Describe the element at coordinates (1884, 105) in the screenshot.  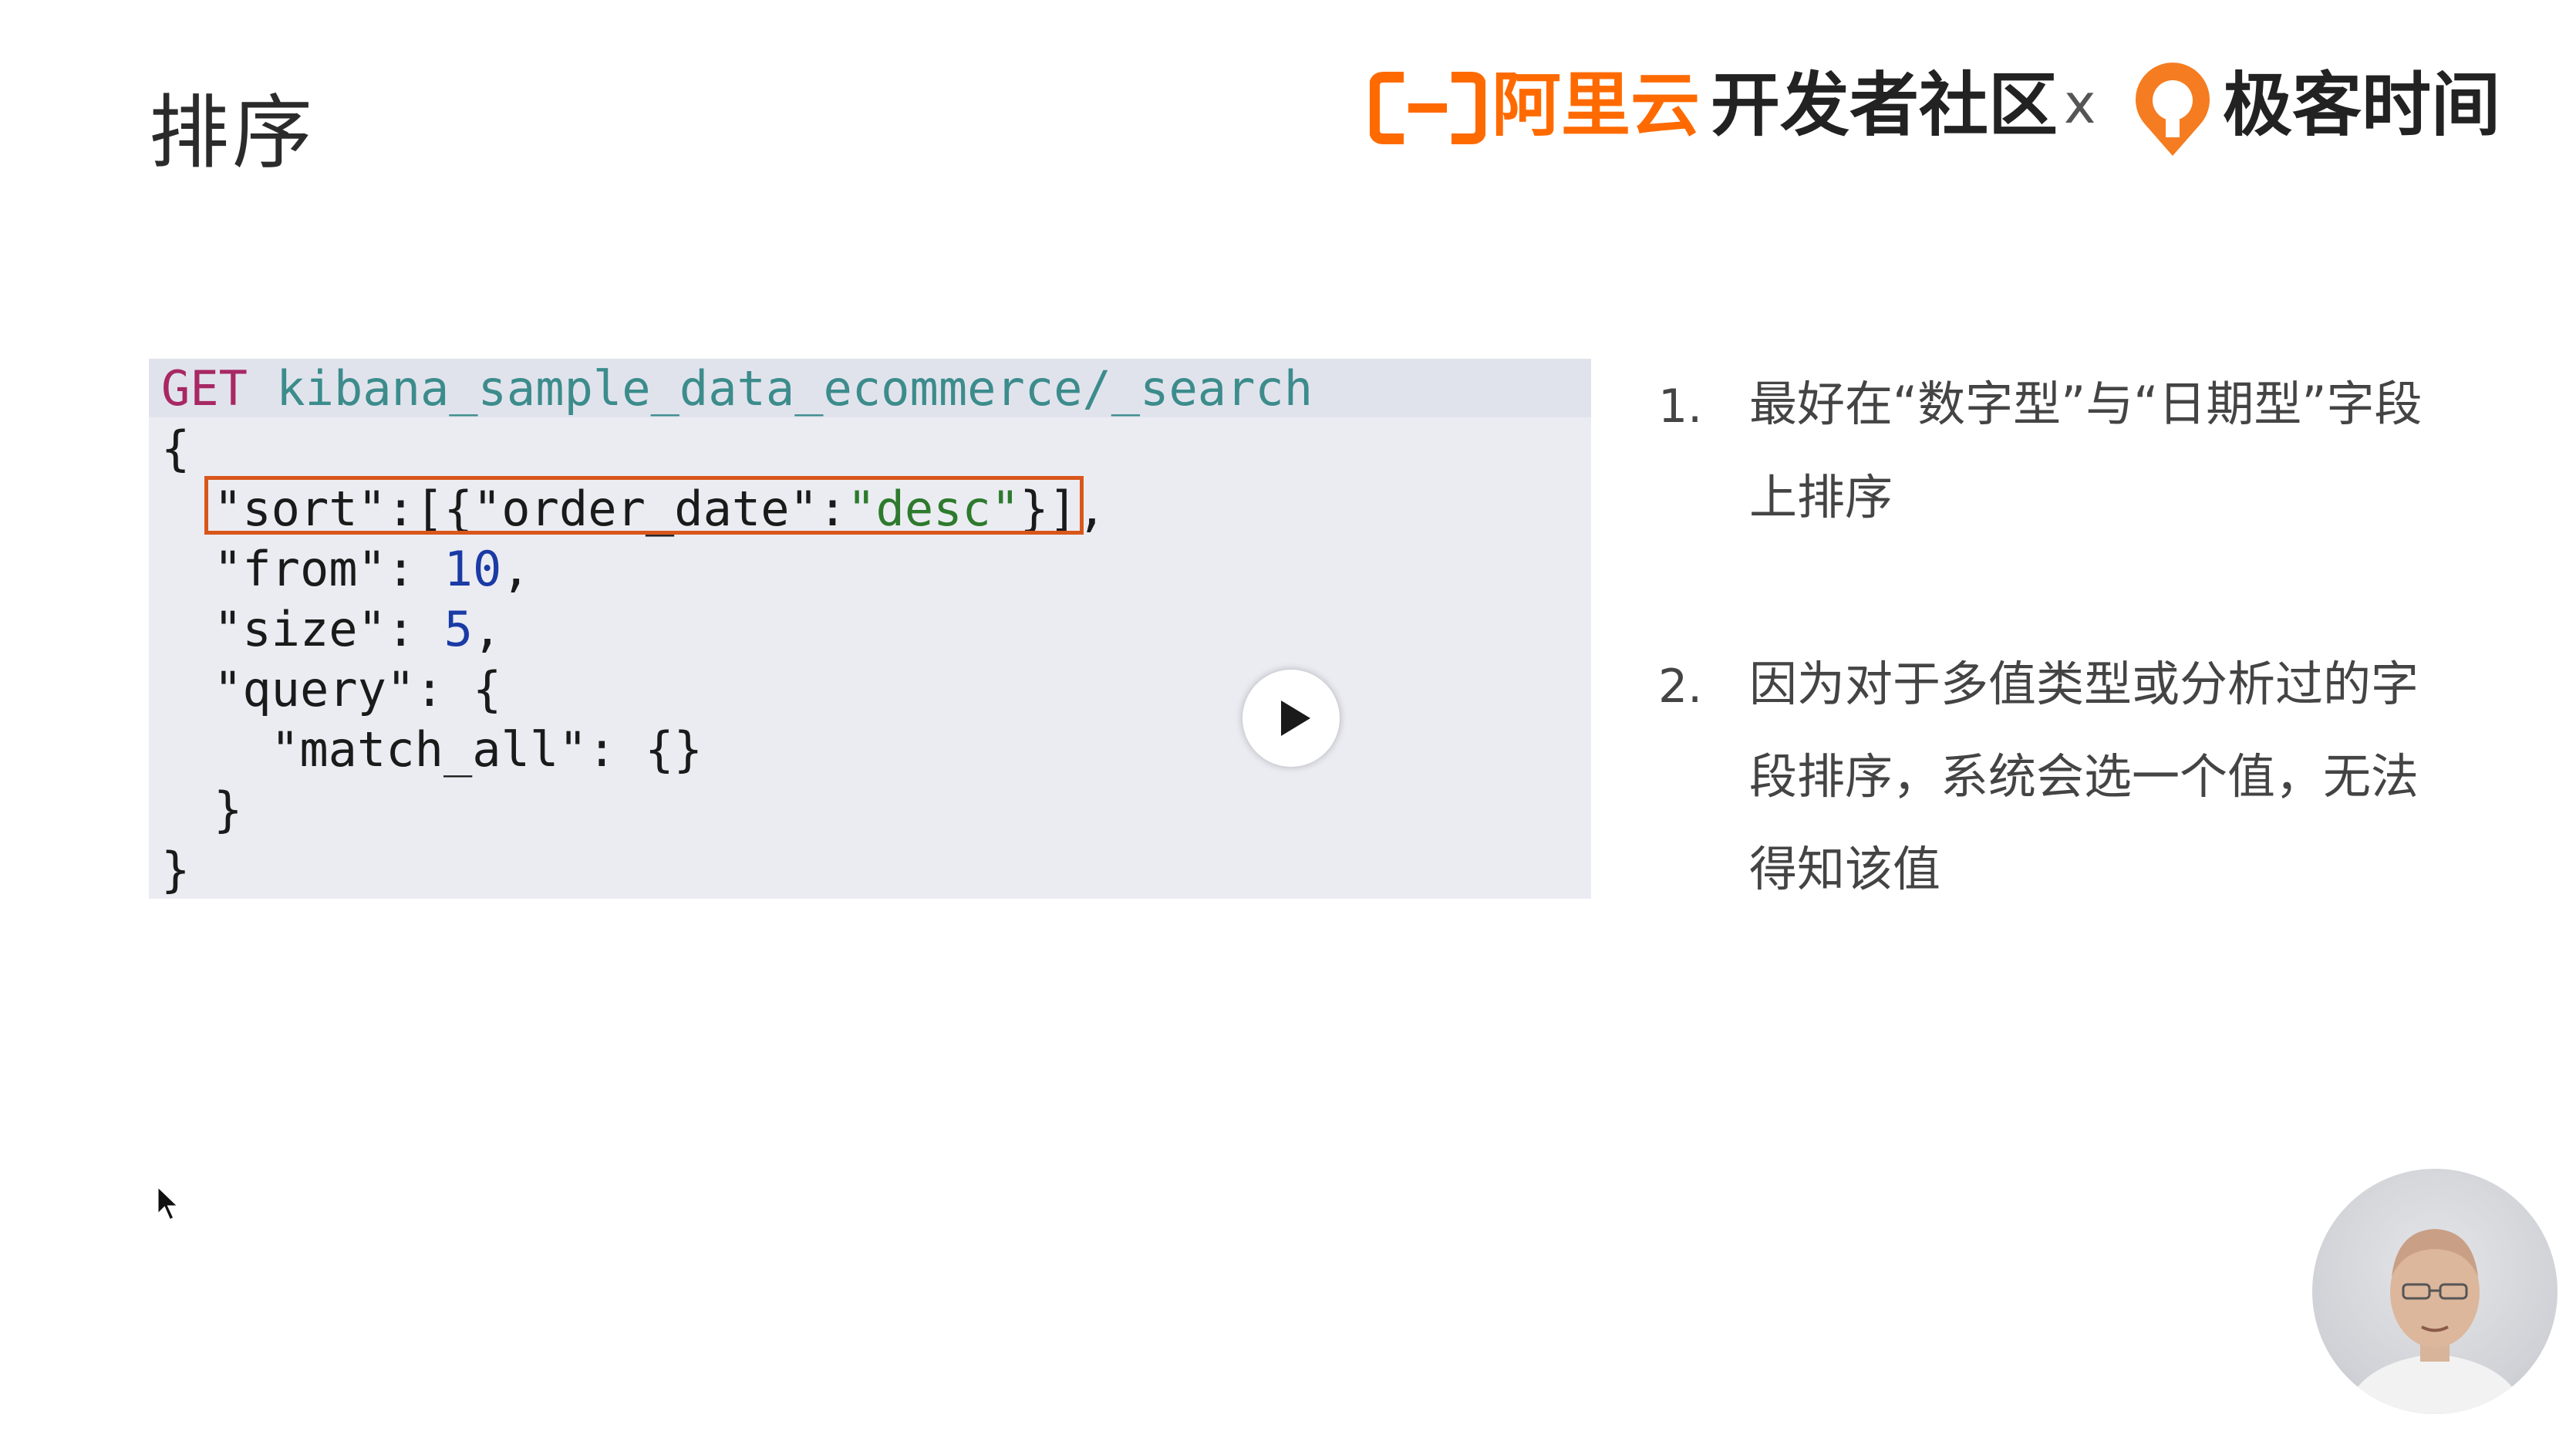
I see `developer-community-text: 开发者社区` at that location.